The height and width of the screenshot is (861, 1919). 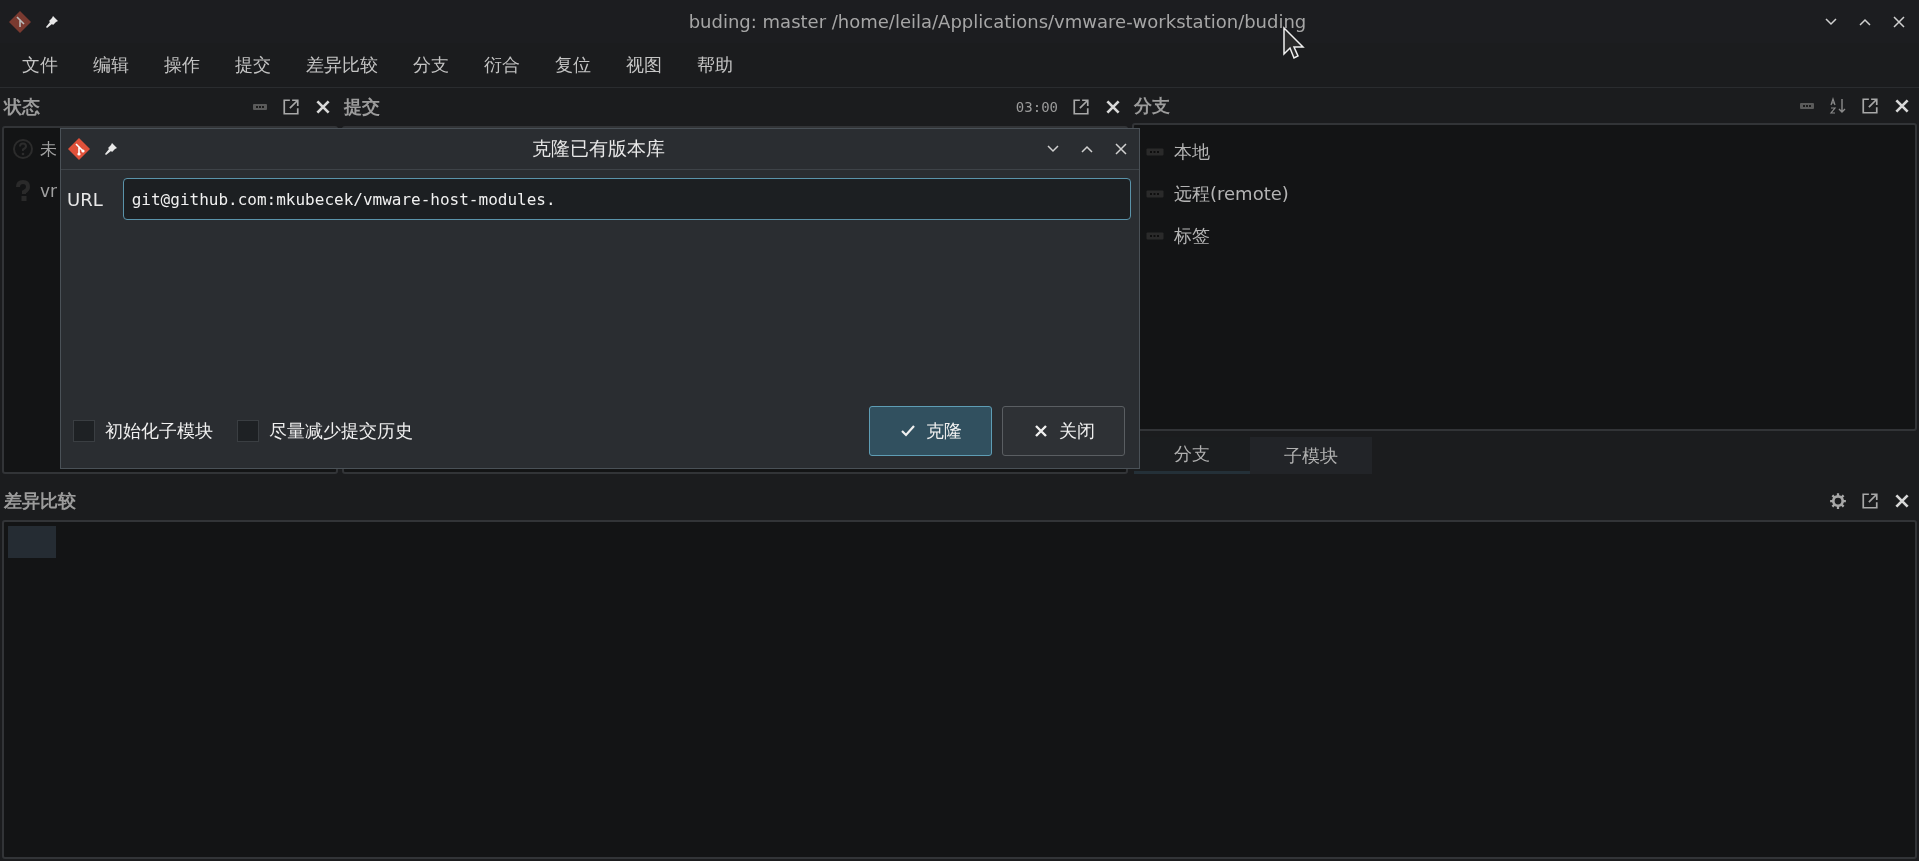 I want to click on panel-title: 差异比较, so click(x=40, y=501).